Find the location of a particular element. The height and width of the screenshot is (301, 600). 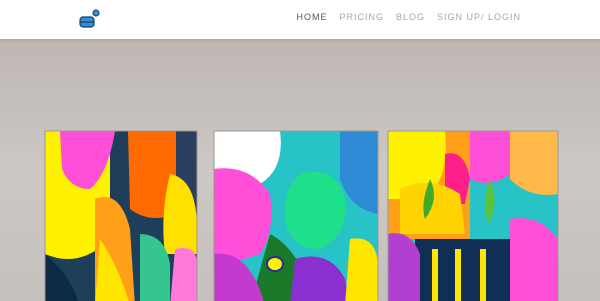

canvas-left is located at coordinates (121, 216).